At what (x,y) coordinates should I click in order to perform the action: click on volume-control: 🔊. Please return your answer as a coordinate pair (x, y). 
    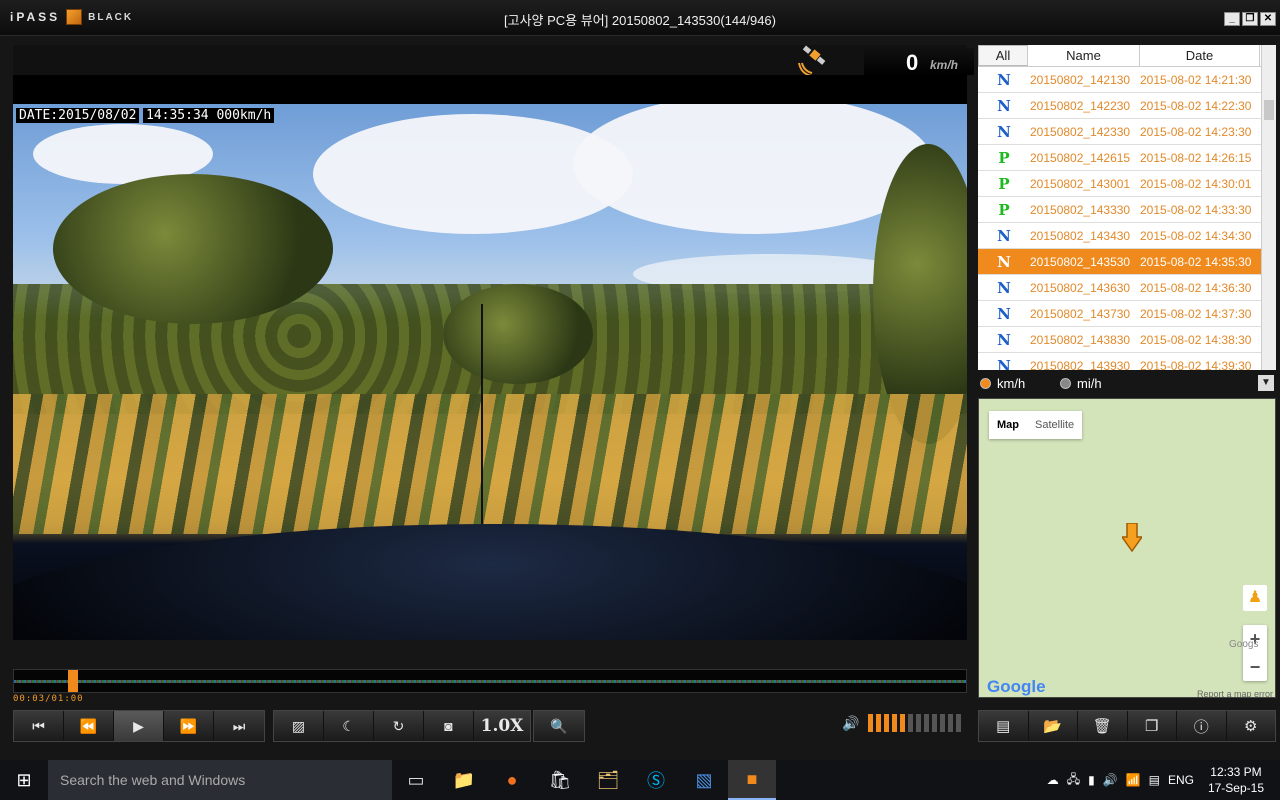
    Looking at the image, I should click on (902, 723).